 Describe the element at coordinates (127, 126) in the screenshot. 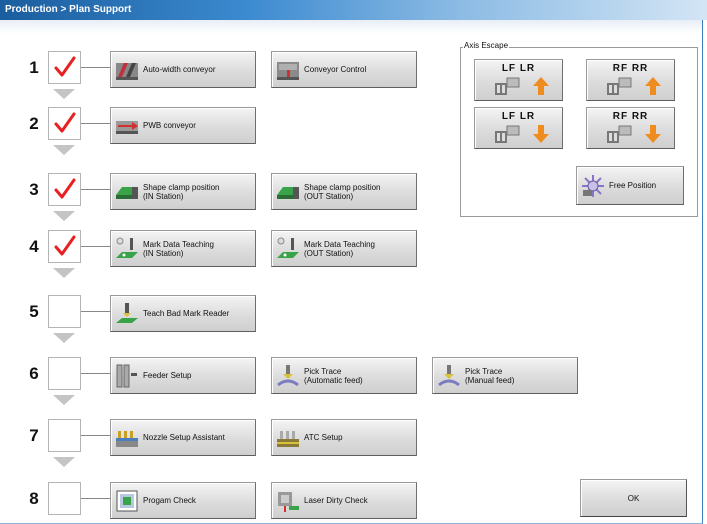

I see `pwb-conveyor-icon` at that location.